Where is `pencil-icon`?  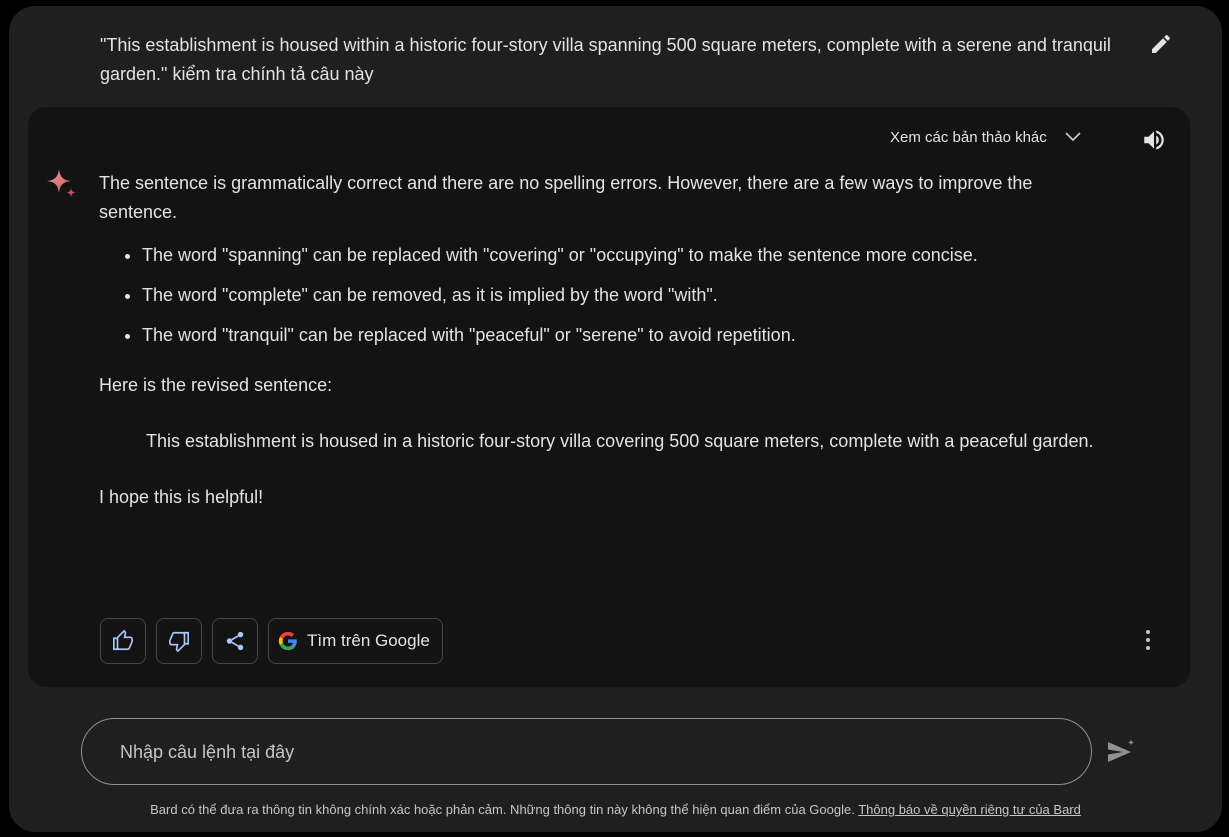 pencil-icon is located at coordinates (1161, 43).